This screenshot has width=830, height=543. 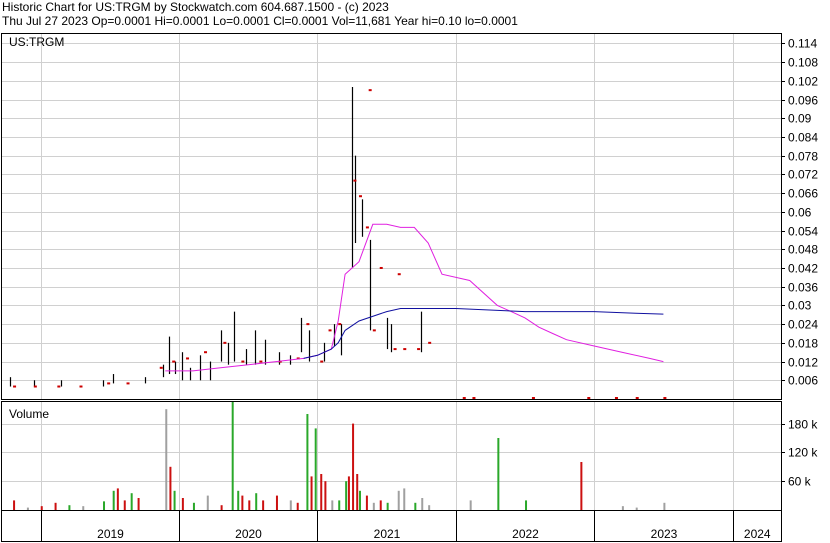 I want to click on year-label: 2020, so click(x=248, y=534).